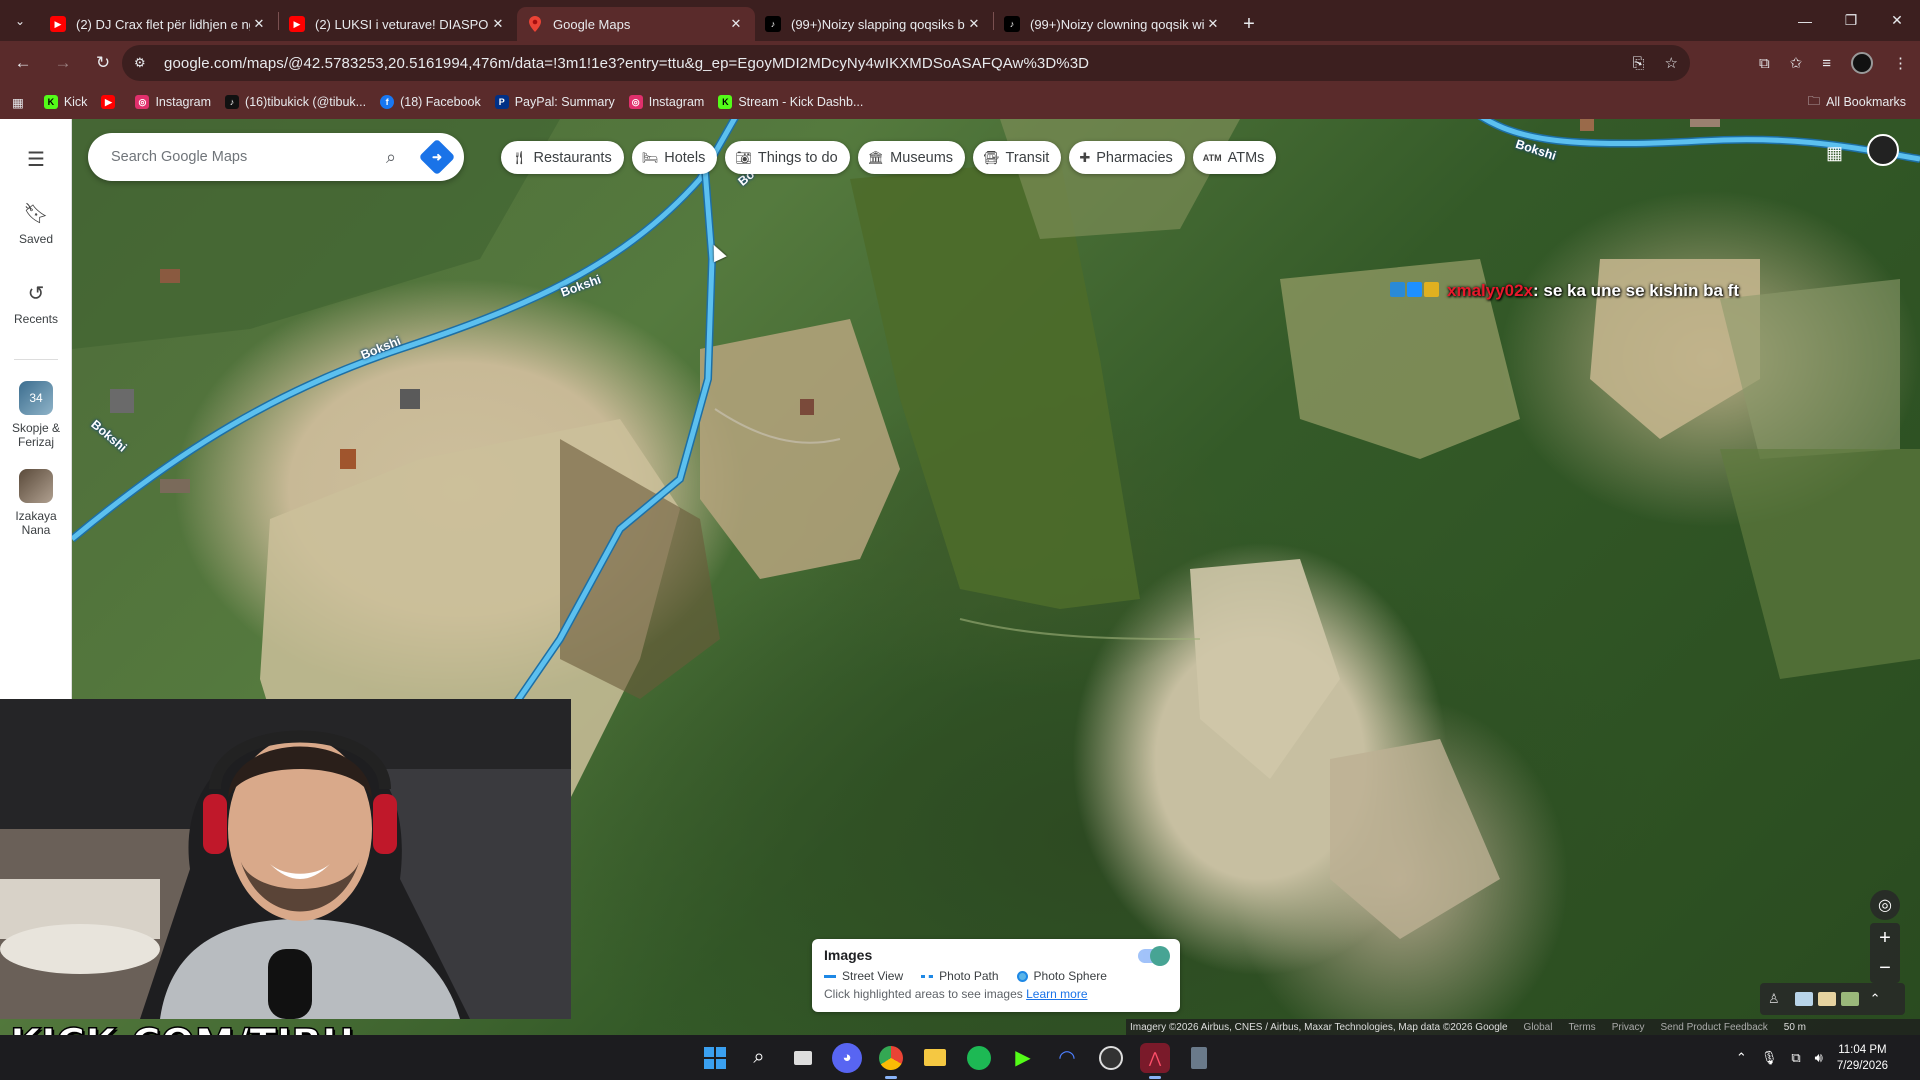  I want to click on menu-dots-icon: ⋮, so click(1900, 63).